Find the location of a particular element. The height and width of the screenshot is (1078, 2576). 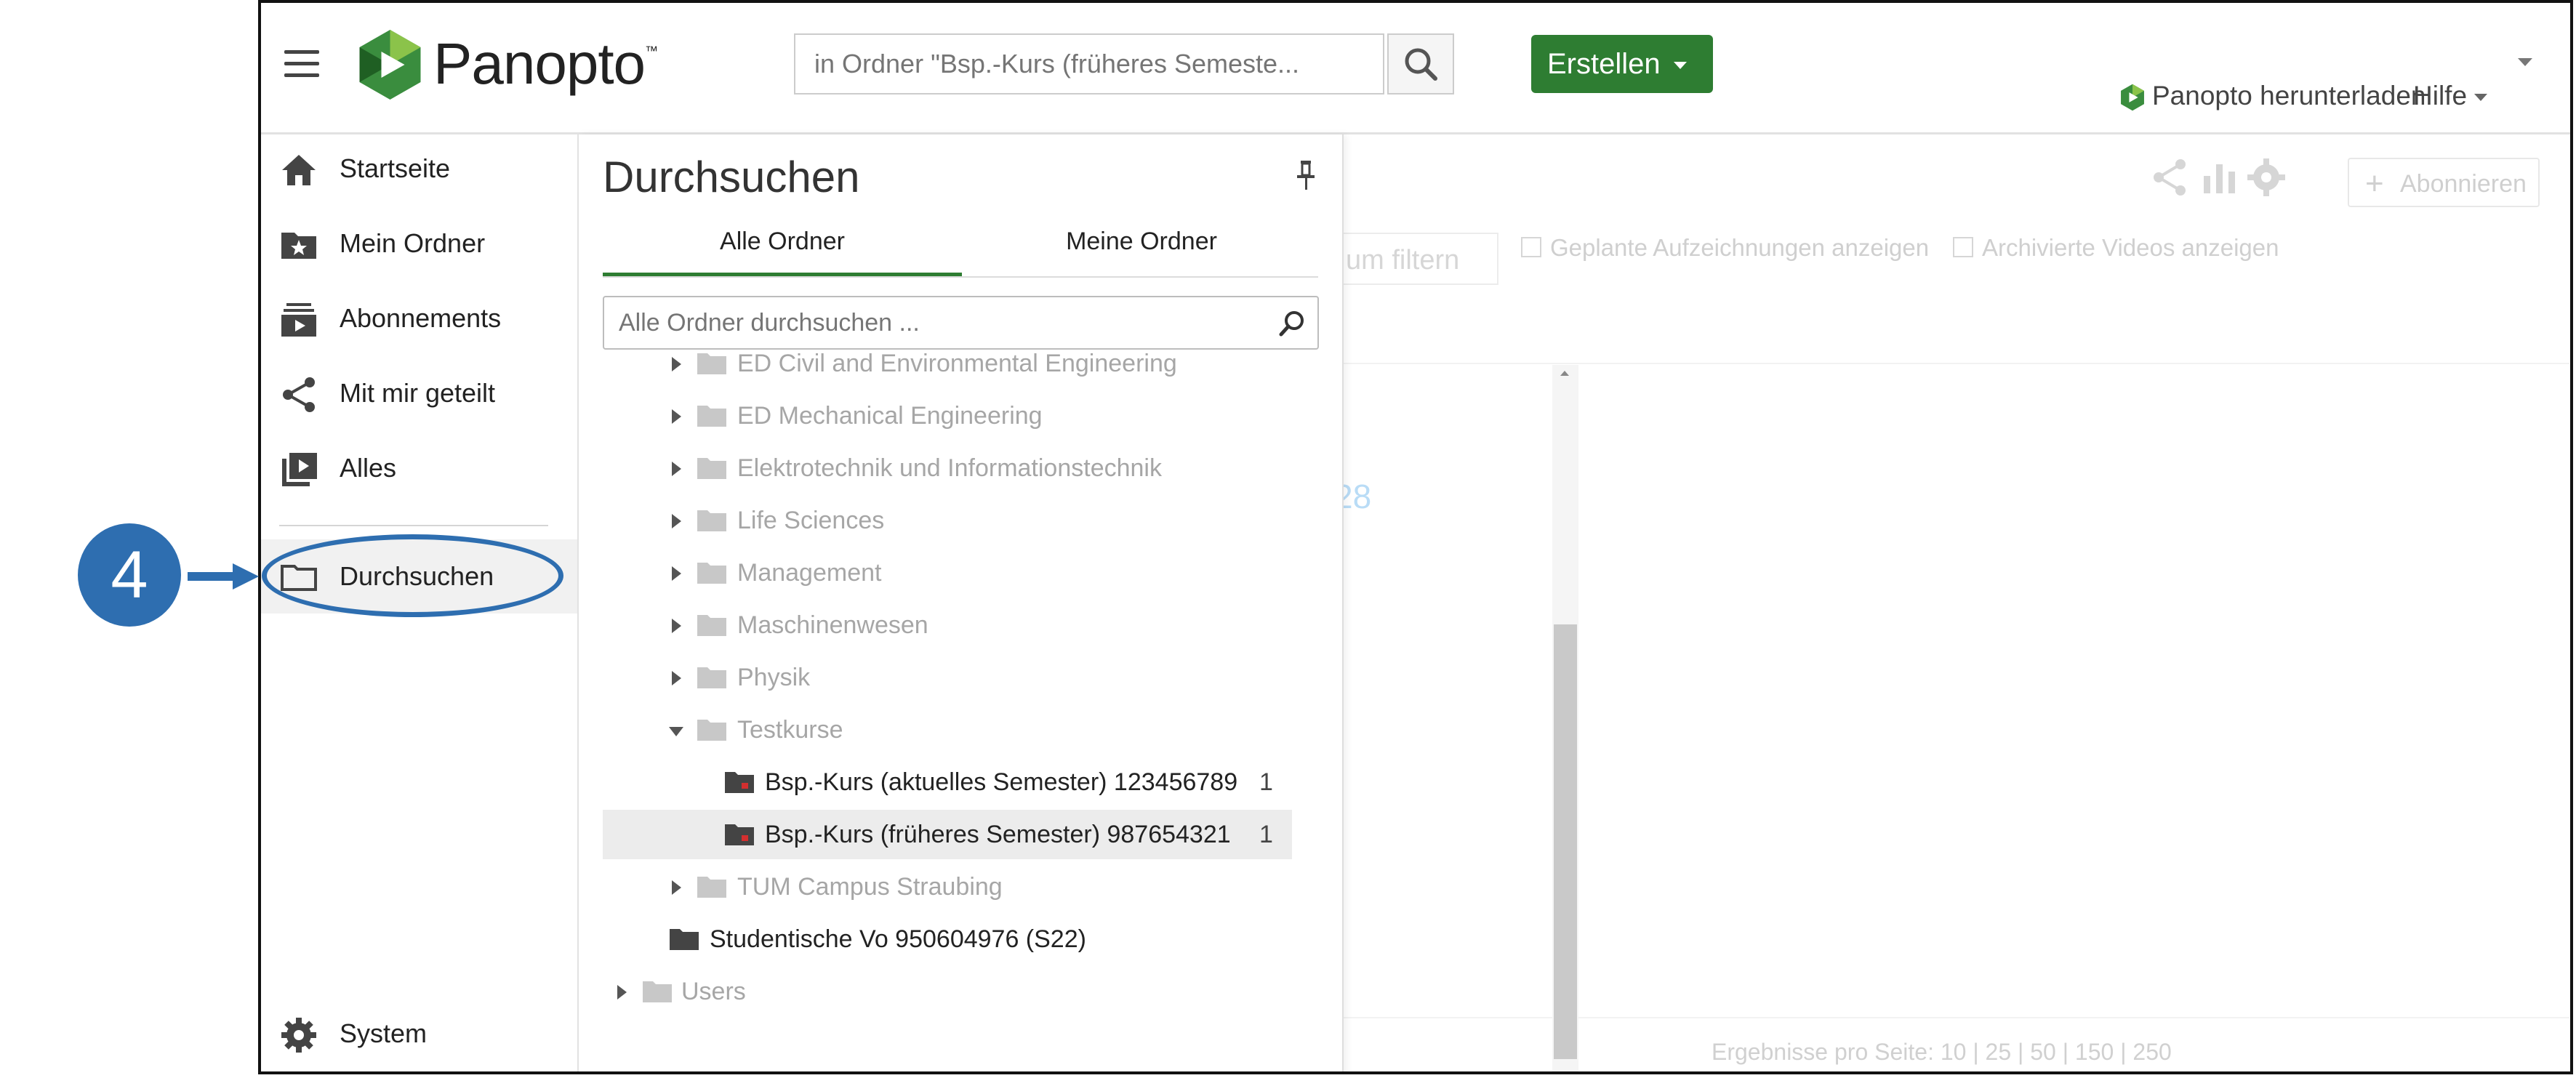

panopto-small-logo-icon is located at coordinates (2132, 97).